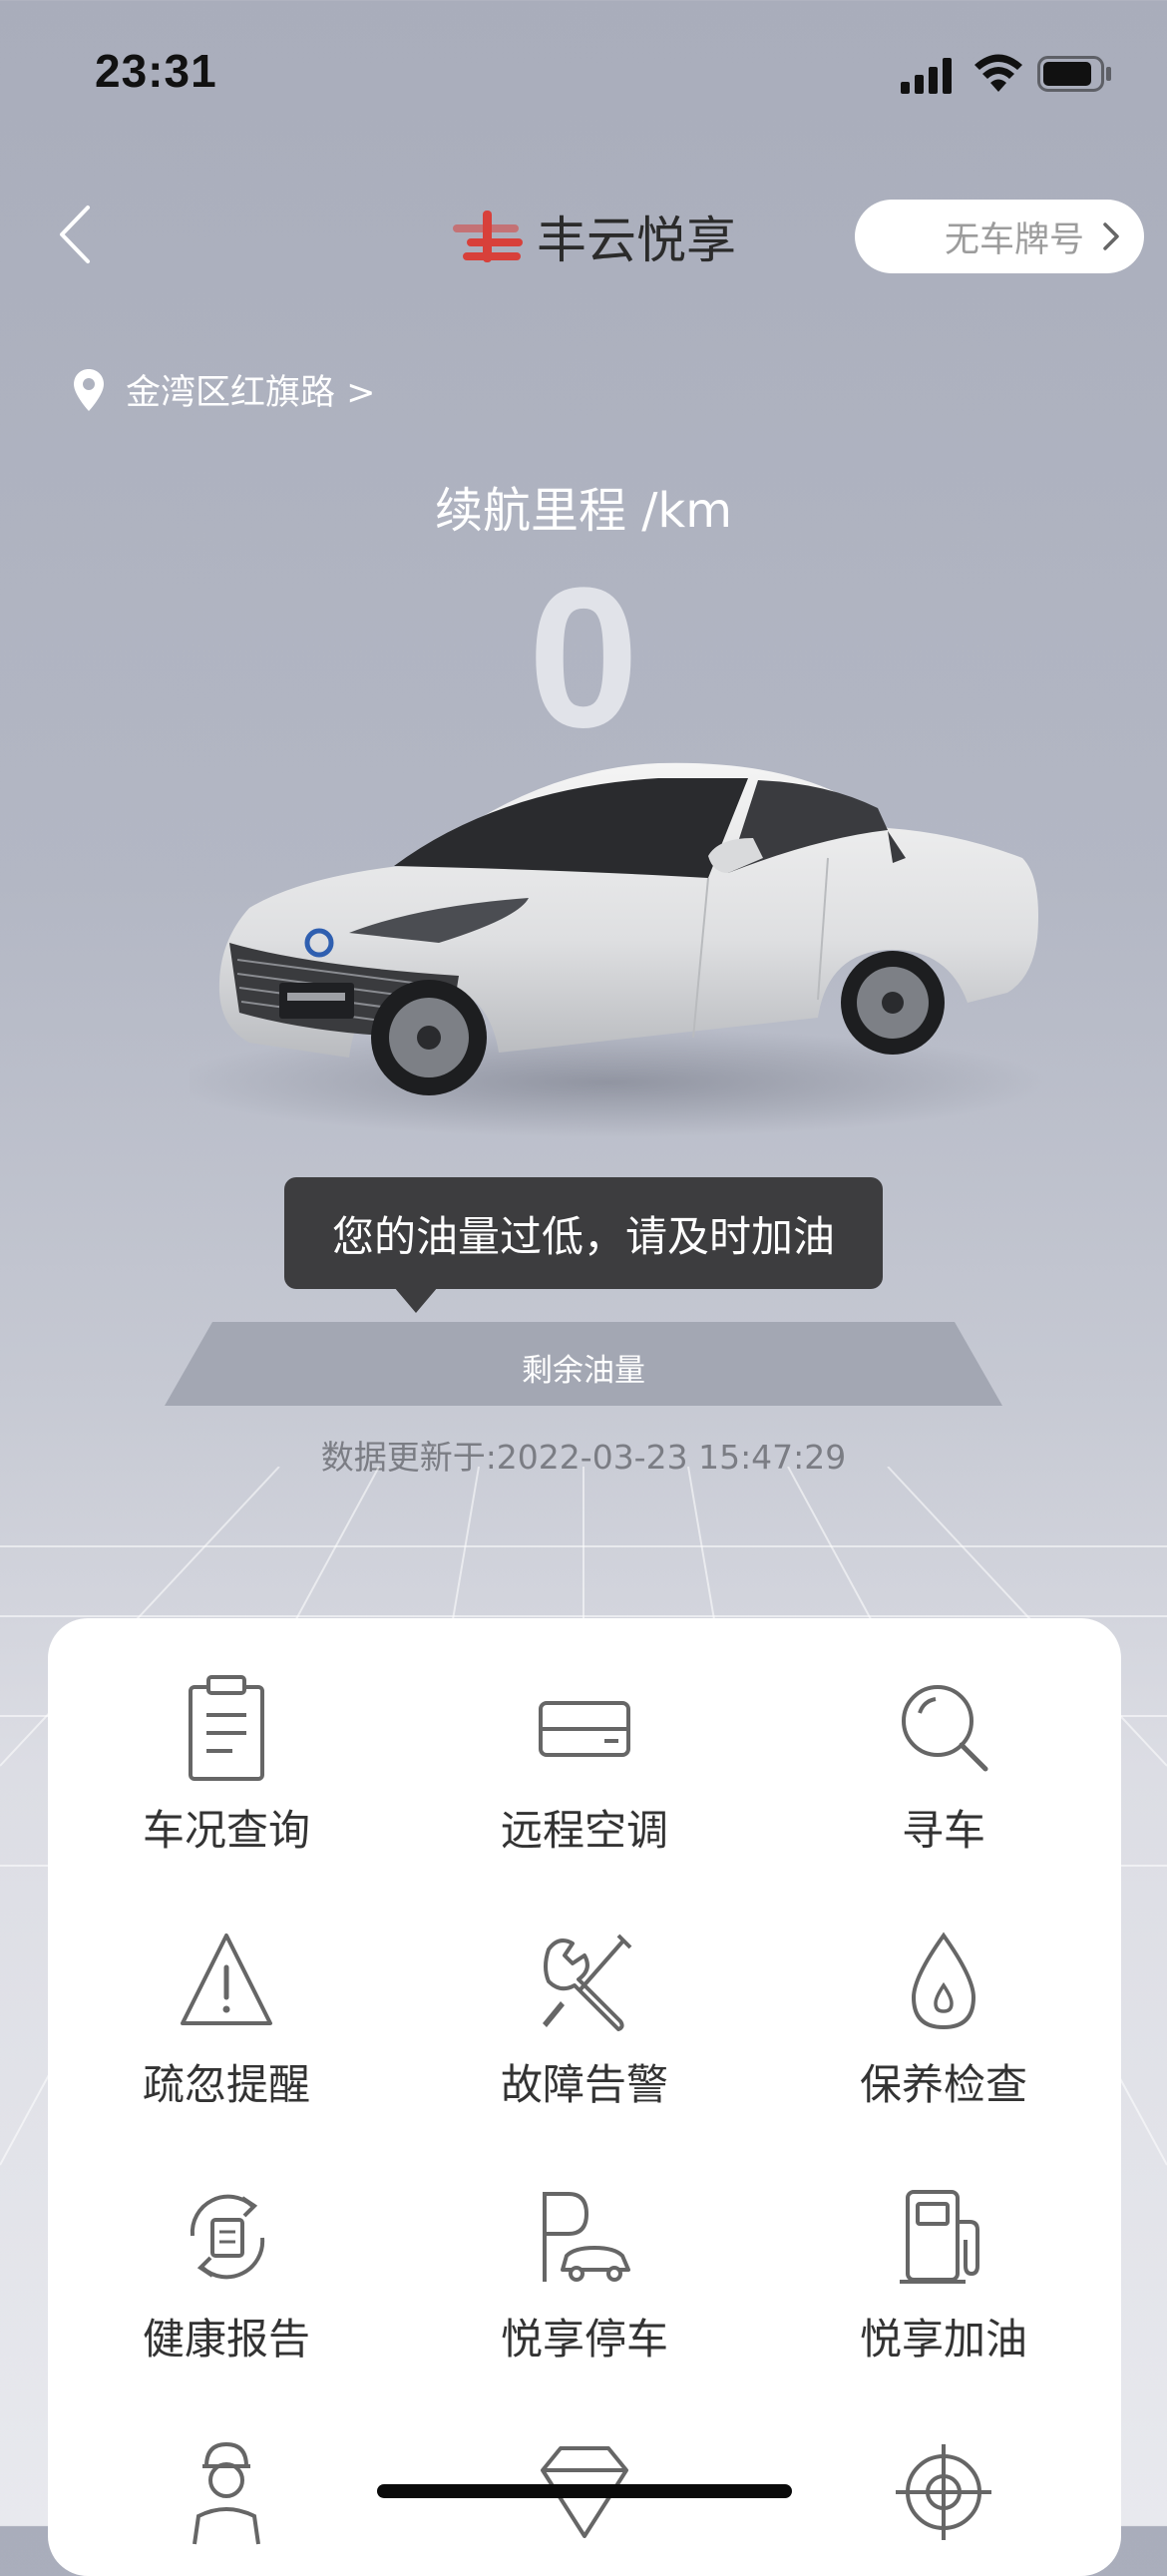  What do you see at coordinates (939, 2237) in the screenshot?
I see `fuel-pump-icon` at bounding box center [939, 2237].